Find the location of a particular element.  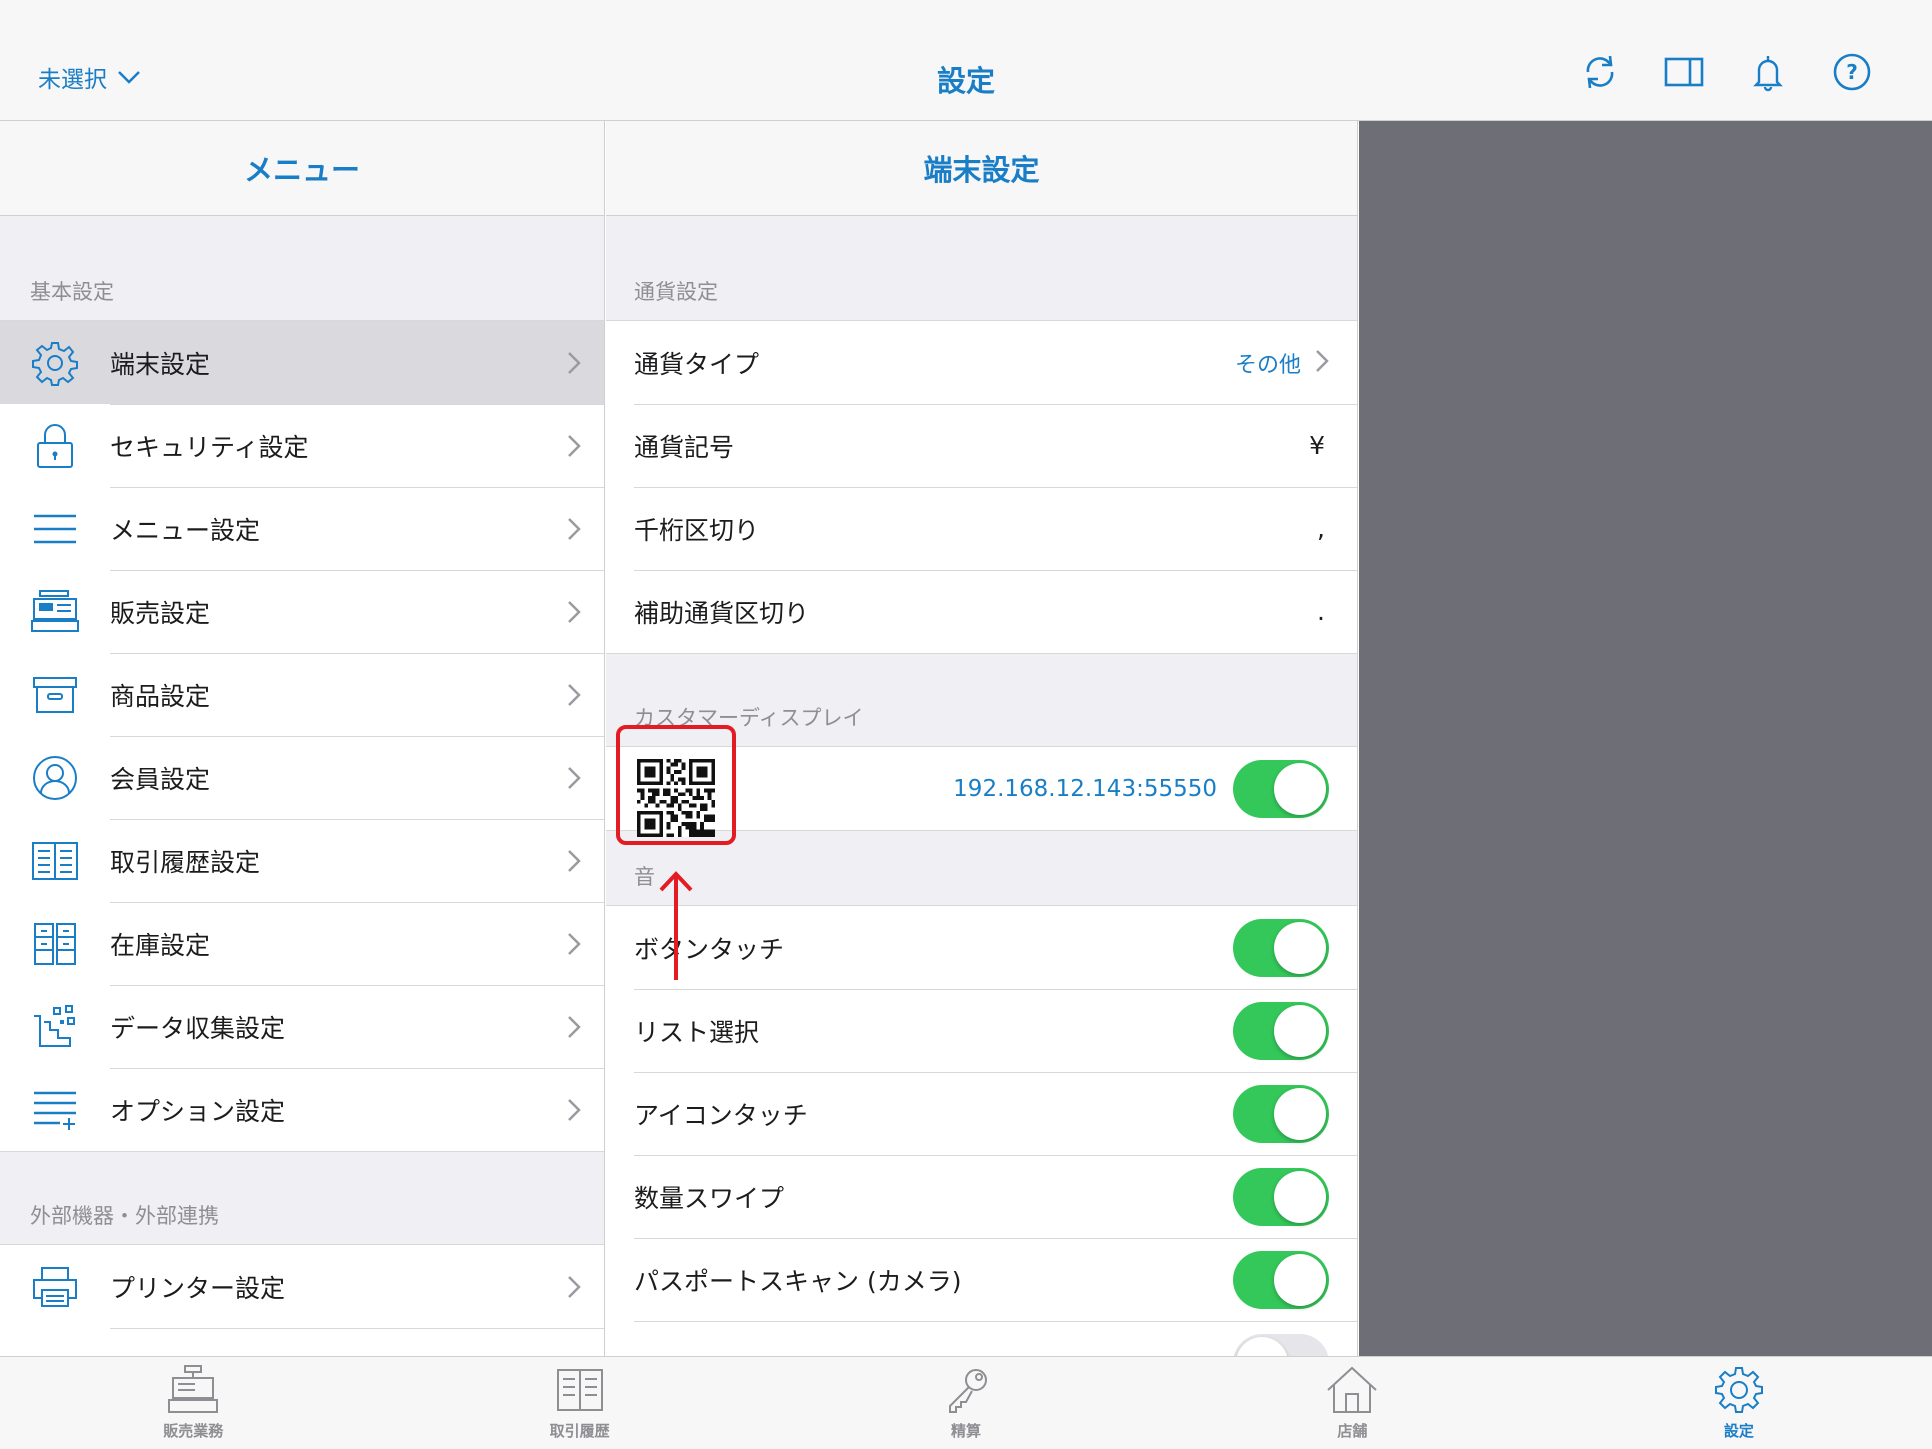

menu-list-external: プリンター設定 is located at coordinates (302, 1300).